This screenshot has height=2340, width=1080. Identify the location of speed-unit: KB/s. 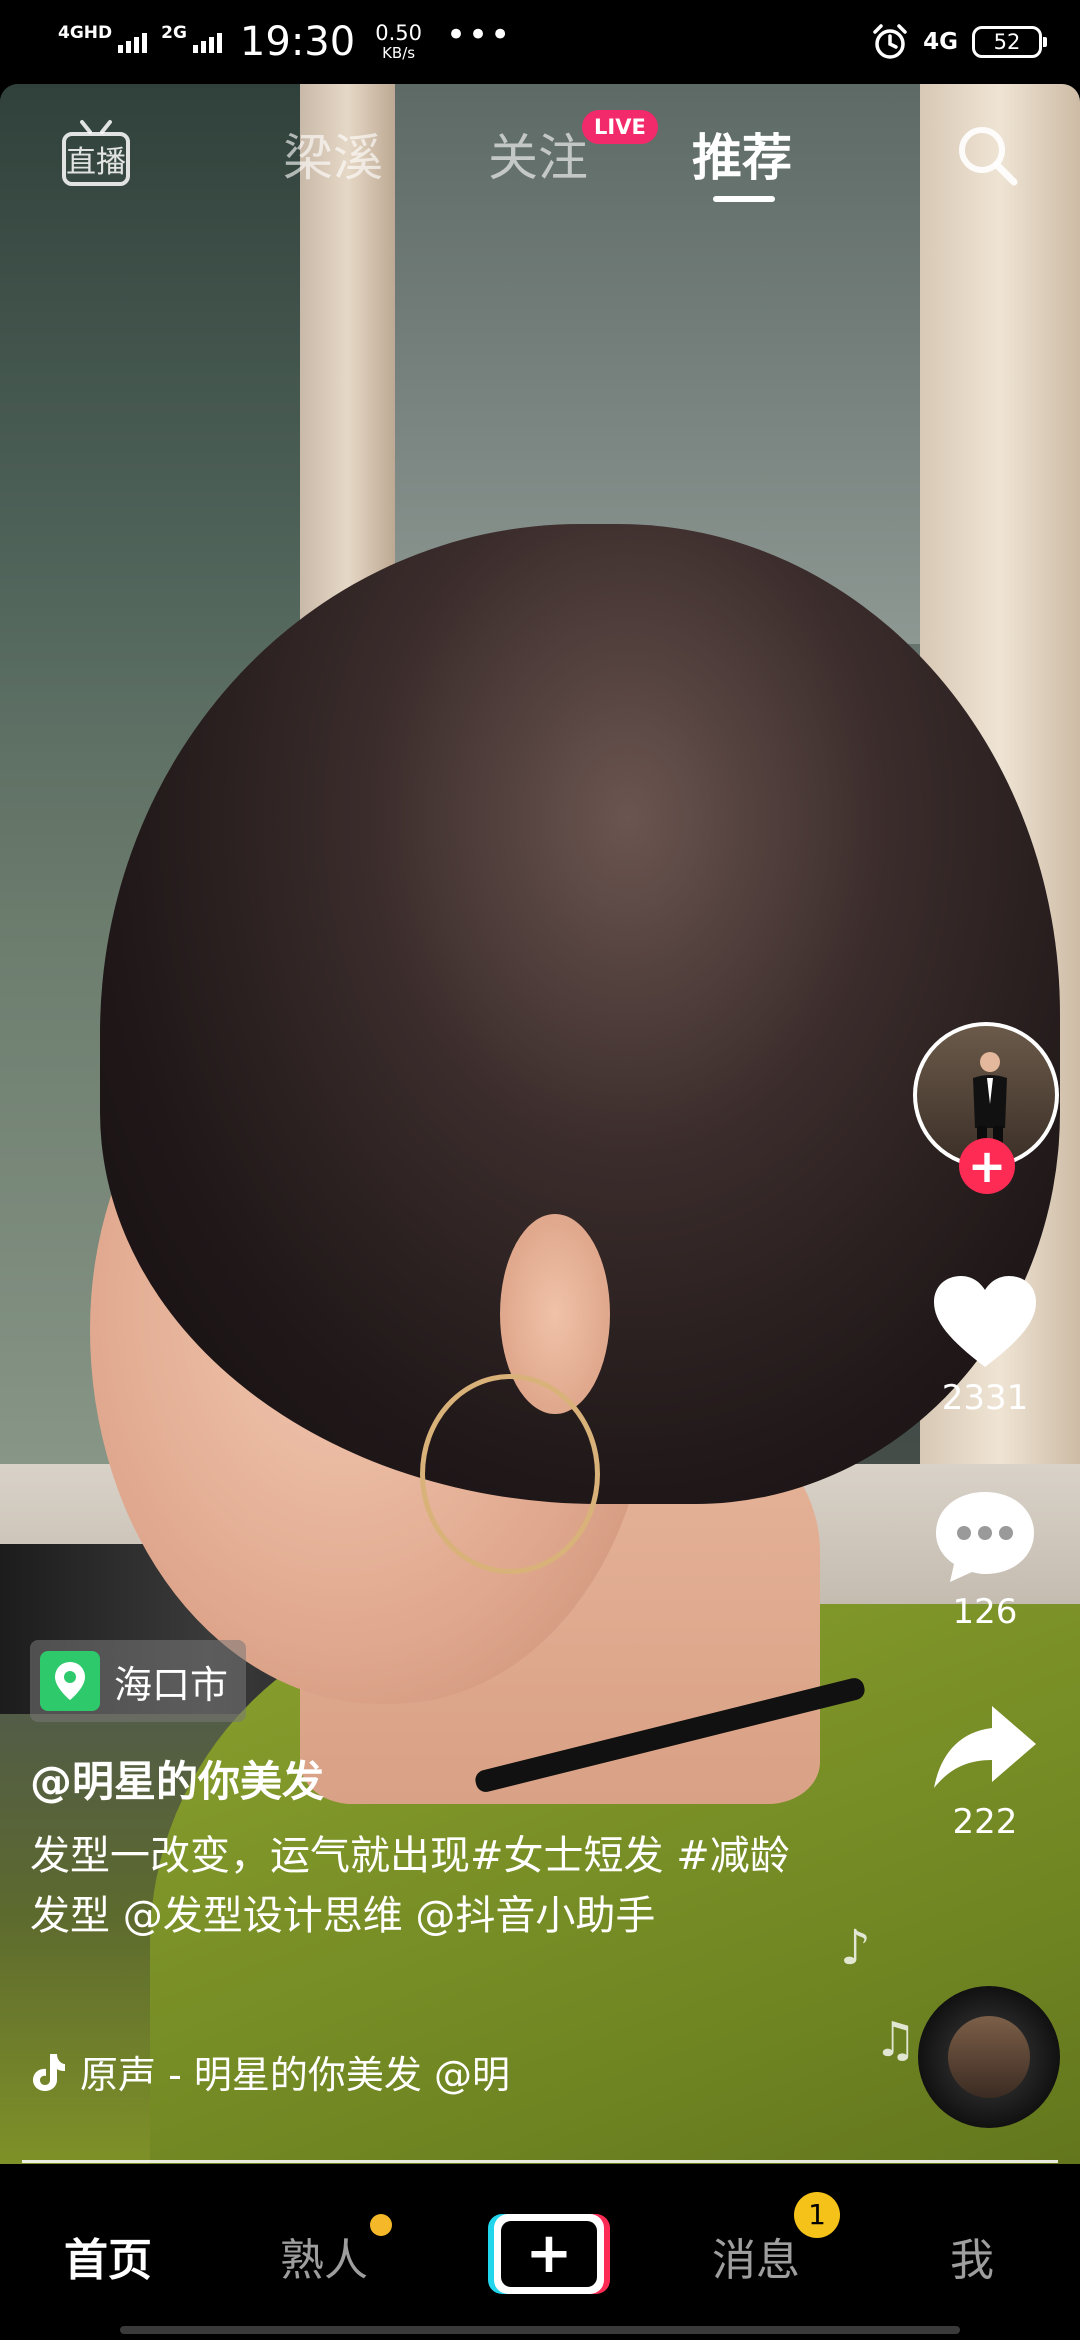
(399, 53).